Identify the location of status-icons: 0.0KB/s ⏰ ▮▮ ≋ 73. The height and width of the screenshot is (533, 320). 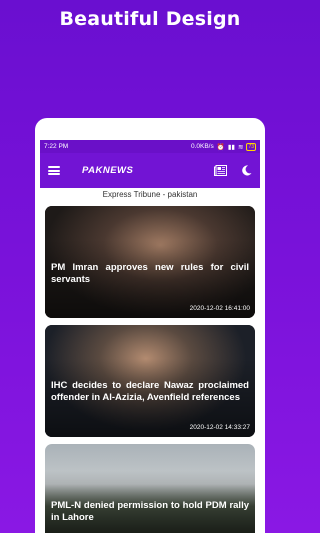
(223, 146).